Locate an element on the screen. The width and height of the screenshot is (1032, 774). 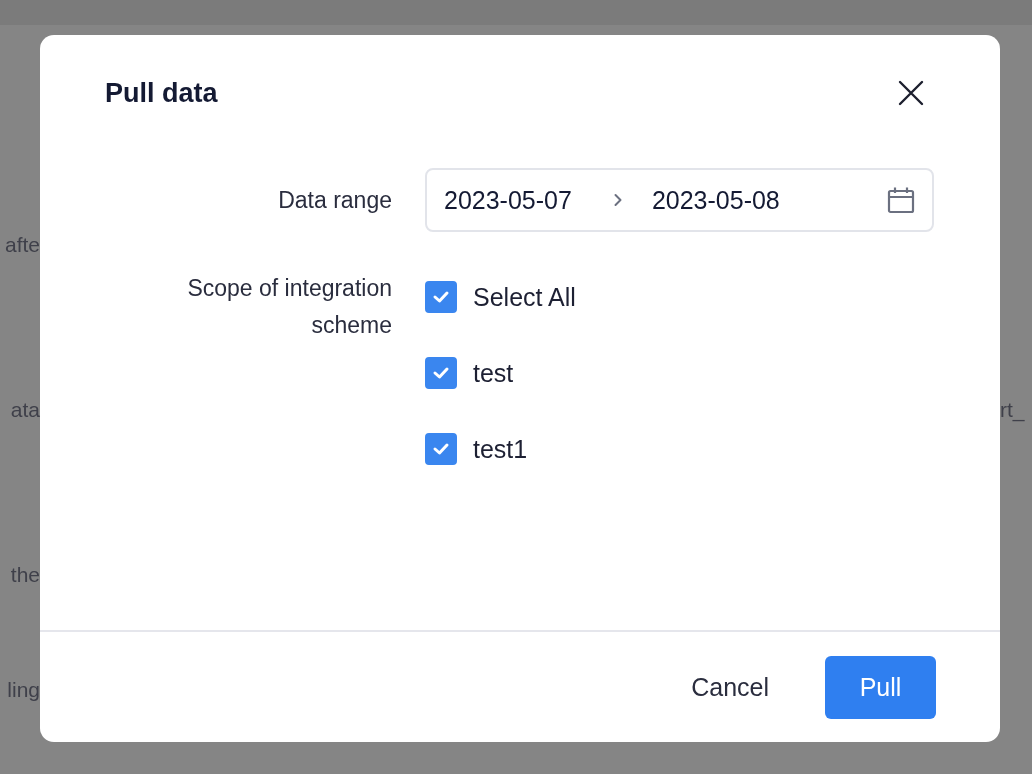
background-text: the is located at coordinates (25, 575).